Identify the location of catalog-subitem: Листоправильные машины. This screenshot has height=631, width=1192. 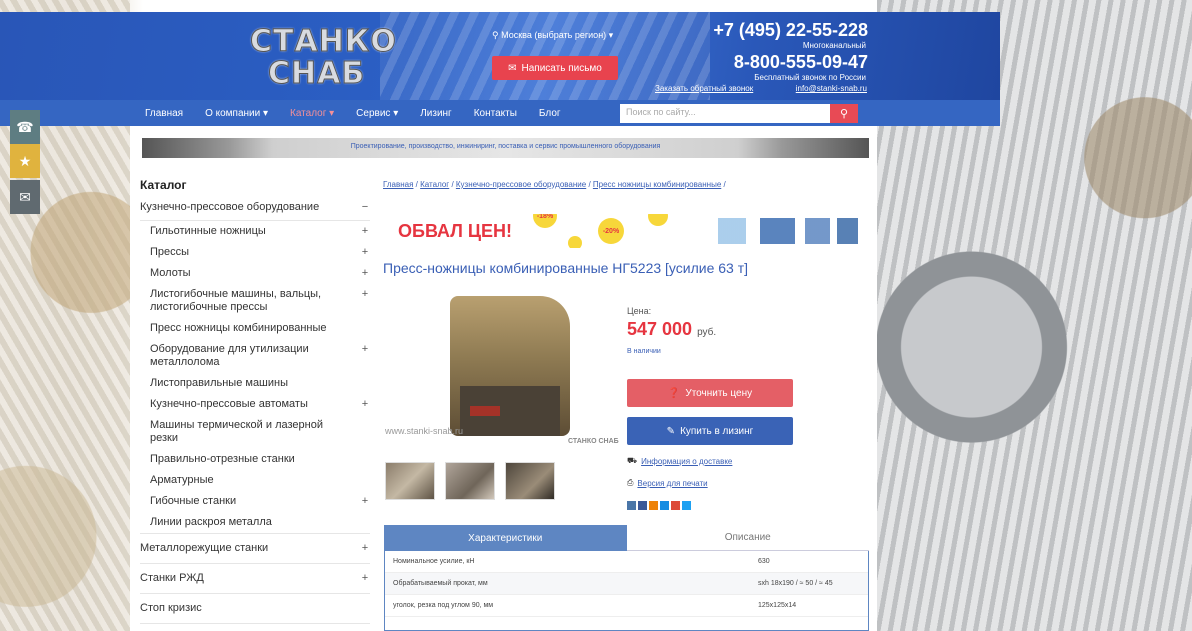
(255, 383).